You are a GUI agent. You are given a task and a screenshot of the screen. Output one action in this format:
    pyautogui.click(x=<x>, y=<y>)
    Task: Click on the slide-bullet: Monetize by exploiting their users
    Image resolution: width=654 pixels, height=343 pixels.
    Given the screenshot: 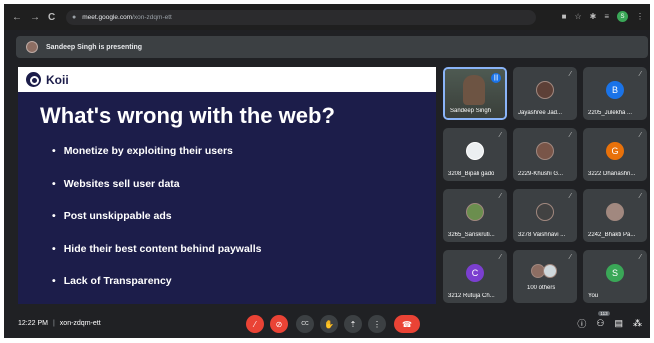 What is the action you would take?
    pyautogui.click(x=156, y=161)
    